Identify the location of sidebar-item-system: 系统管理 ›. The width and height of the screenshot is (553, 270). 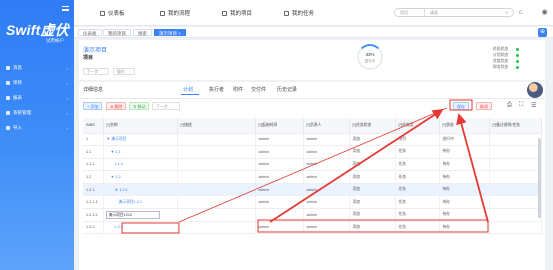
(37, 113).